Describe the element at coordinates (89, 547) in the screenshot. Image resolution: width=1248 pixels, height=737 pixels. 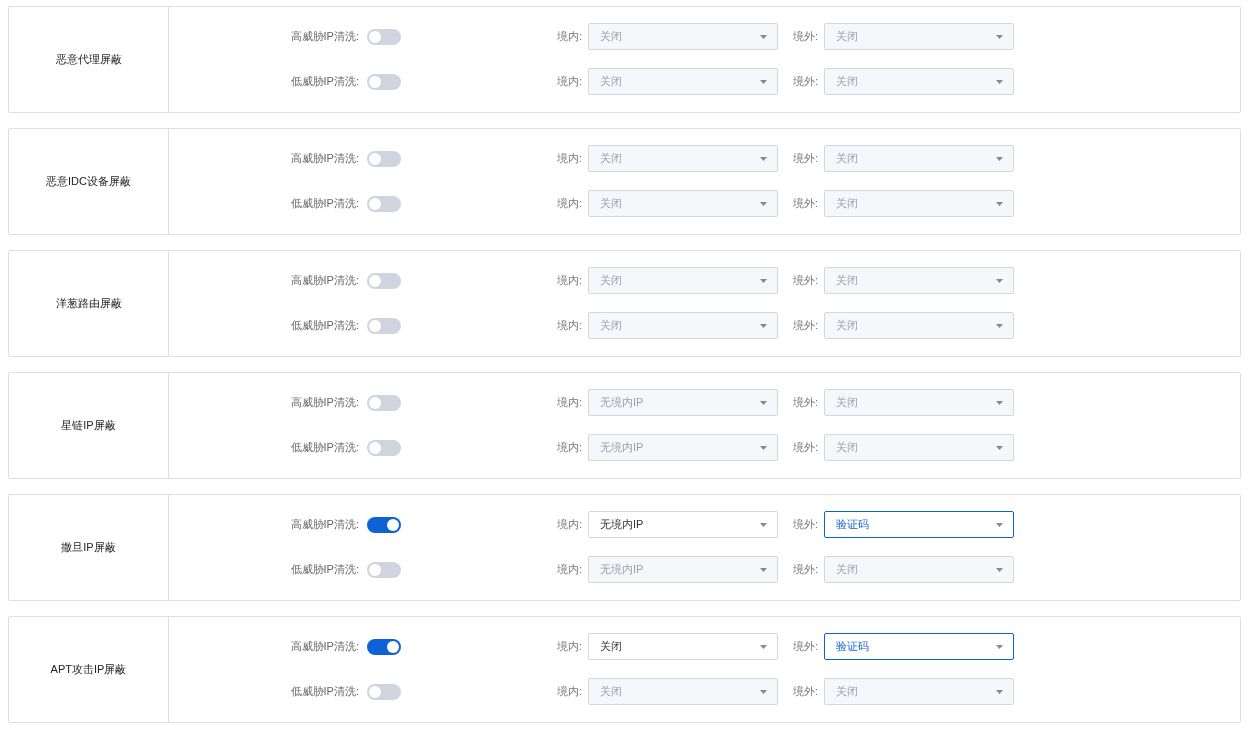
I see `section-title: 撒旦IP屏蔽` at that location.